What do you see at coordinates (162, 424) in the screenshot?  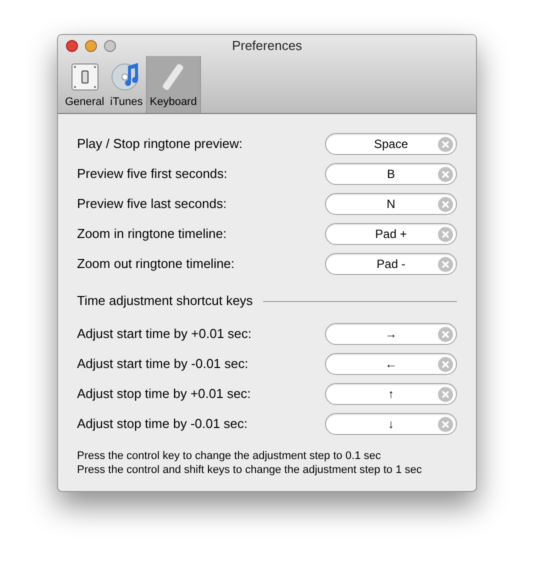 I see `shortcut-label: Adjust stop time by -0.01 sec:` at bounding box center [162, 424].